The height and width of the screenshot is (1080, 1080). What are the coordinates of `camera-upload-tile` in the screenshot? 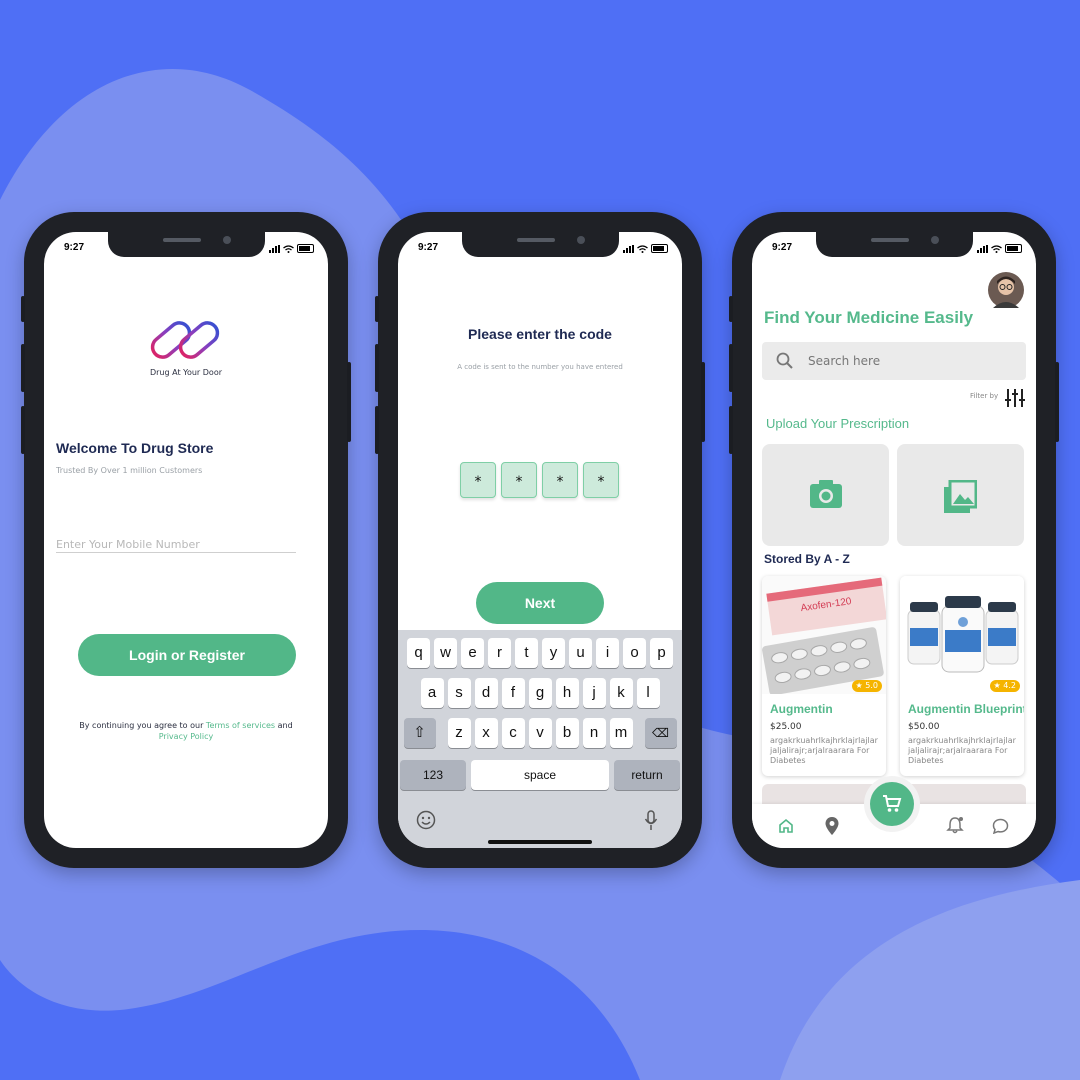 It's located at (825, 495).